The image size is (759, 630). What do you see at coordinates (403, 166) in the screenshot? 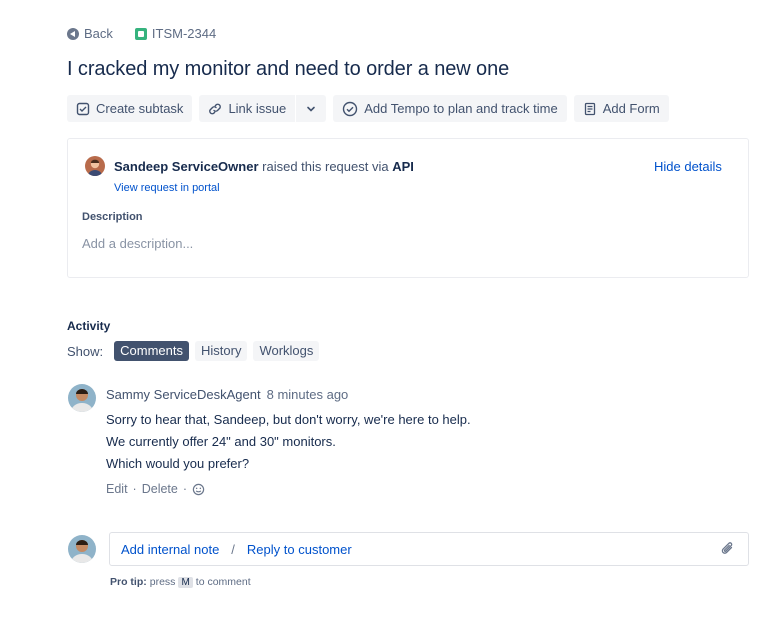
I see `channel-name: API` at bounding box center [403, 166].